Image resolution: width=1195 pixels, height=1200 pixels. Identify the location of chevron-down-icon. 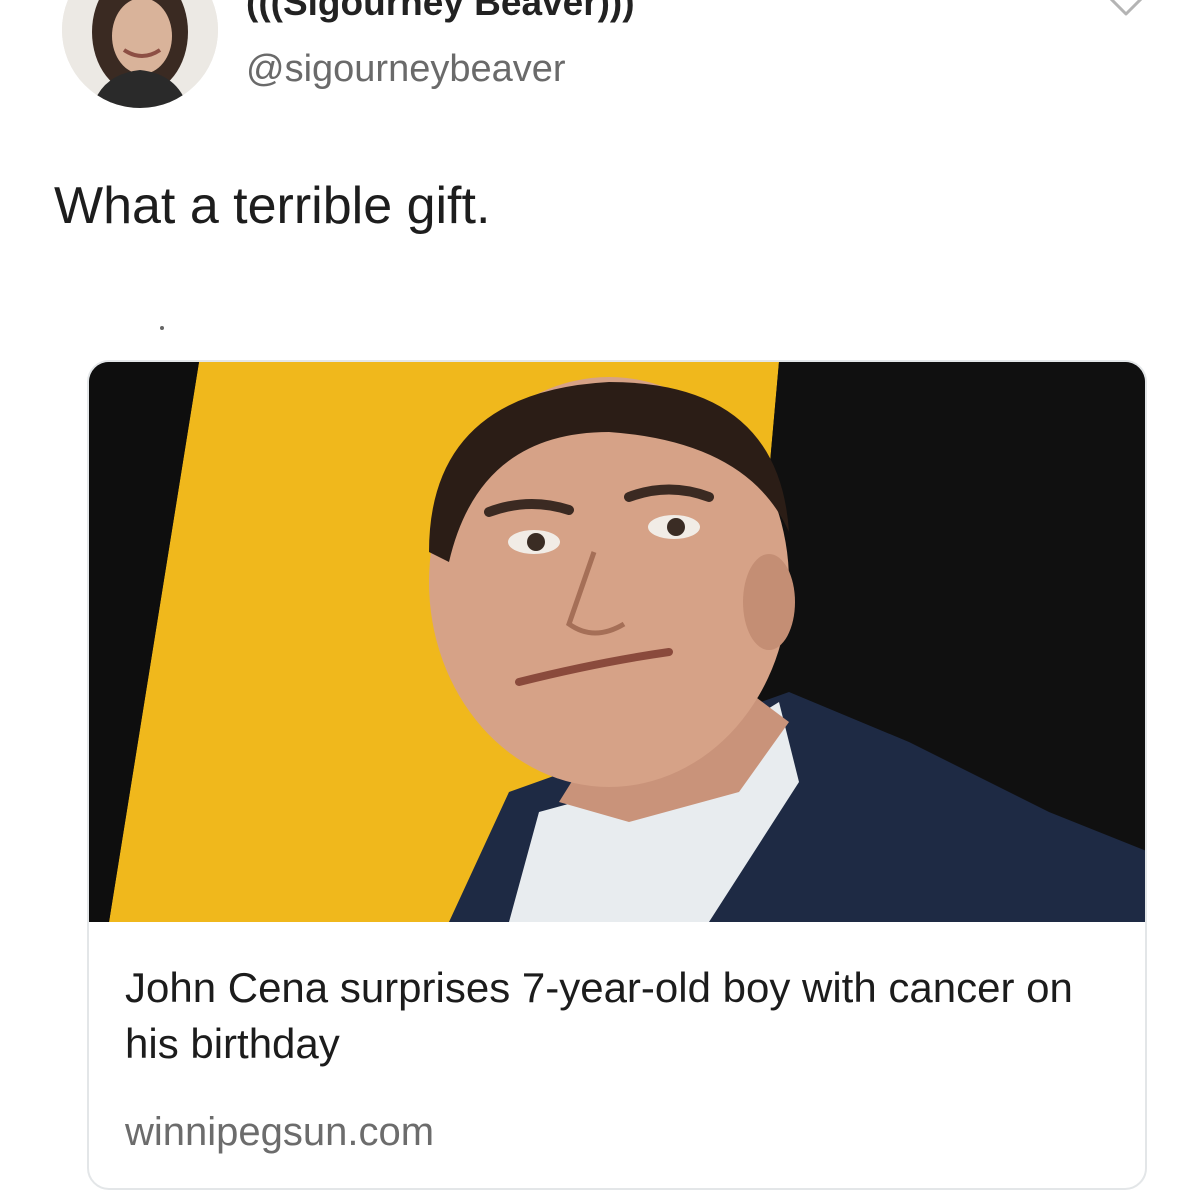
(1126, 10).